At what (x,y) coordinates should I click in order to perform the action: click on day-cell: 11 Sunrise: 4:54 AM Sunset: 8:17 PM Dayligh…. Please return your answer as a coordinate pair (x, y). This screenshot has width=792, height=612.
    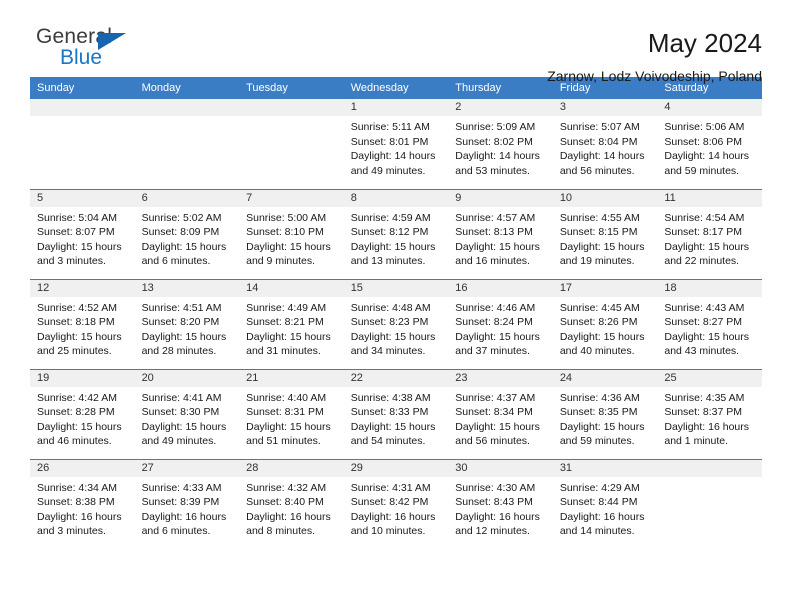
    Looking at the image, I should click on (709, 233).